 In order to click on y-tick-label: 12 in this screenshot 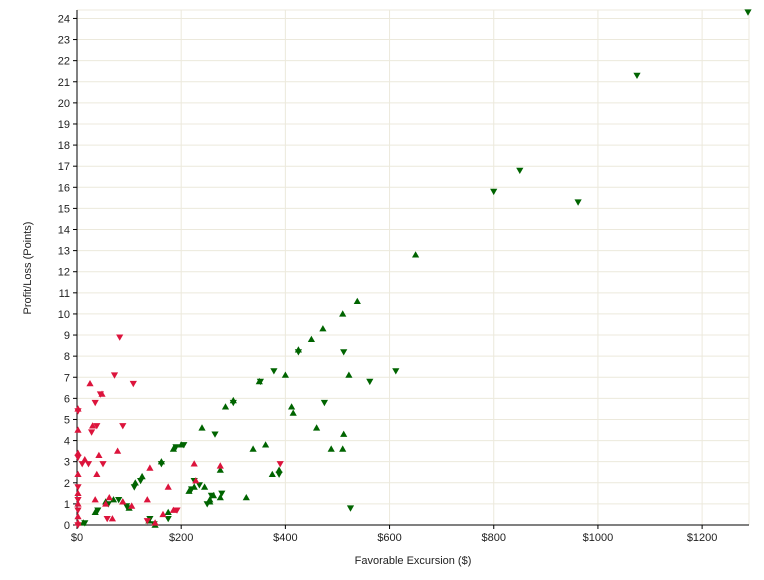, I will do `click(64, 273)`.